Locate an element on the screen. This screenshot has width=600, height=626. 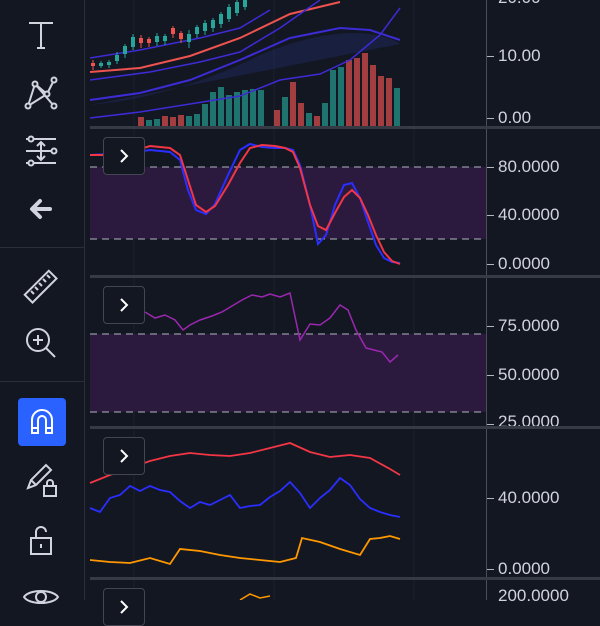
xabcd-pattern-icon is located at coordinates (41, 93).